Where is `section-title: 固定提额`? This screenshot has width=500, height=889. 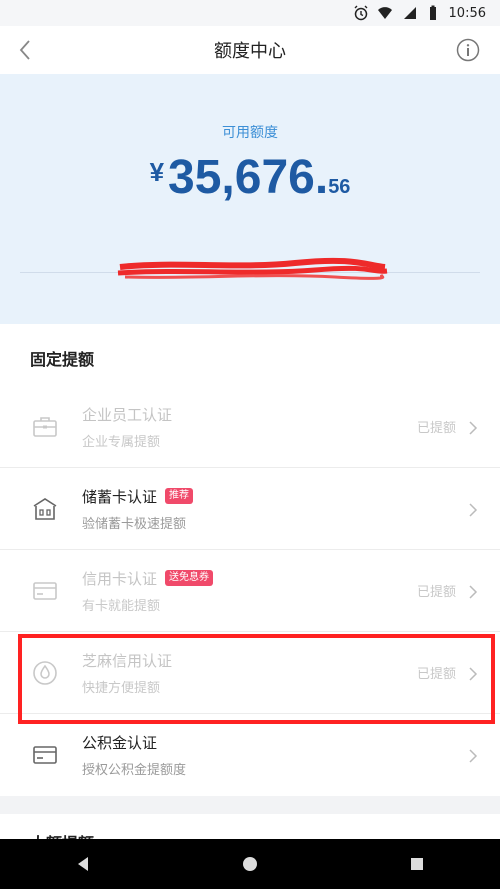 section-title: 固定提额 is located at coordinates (62, 359).